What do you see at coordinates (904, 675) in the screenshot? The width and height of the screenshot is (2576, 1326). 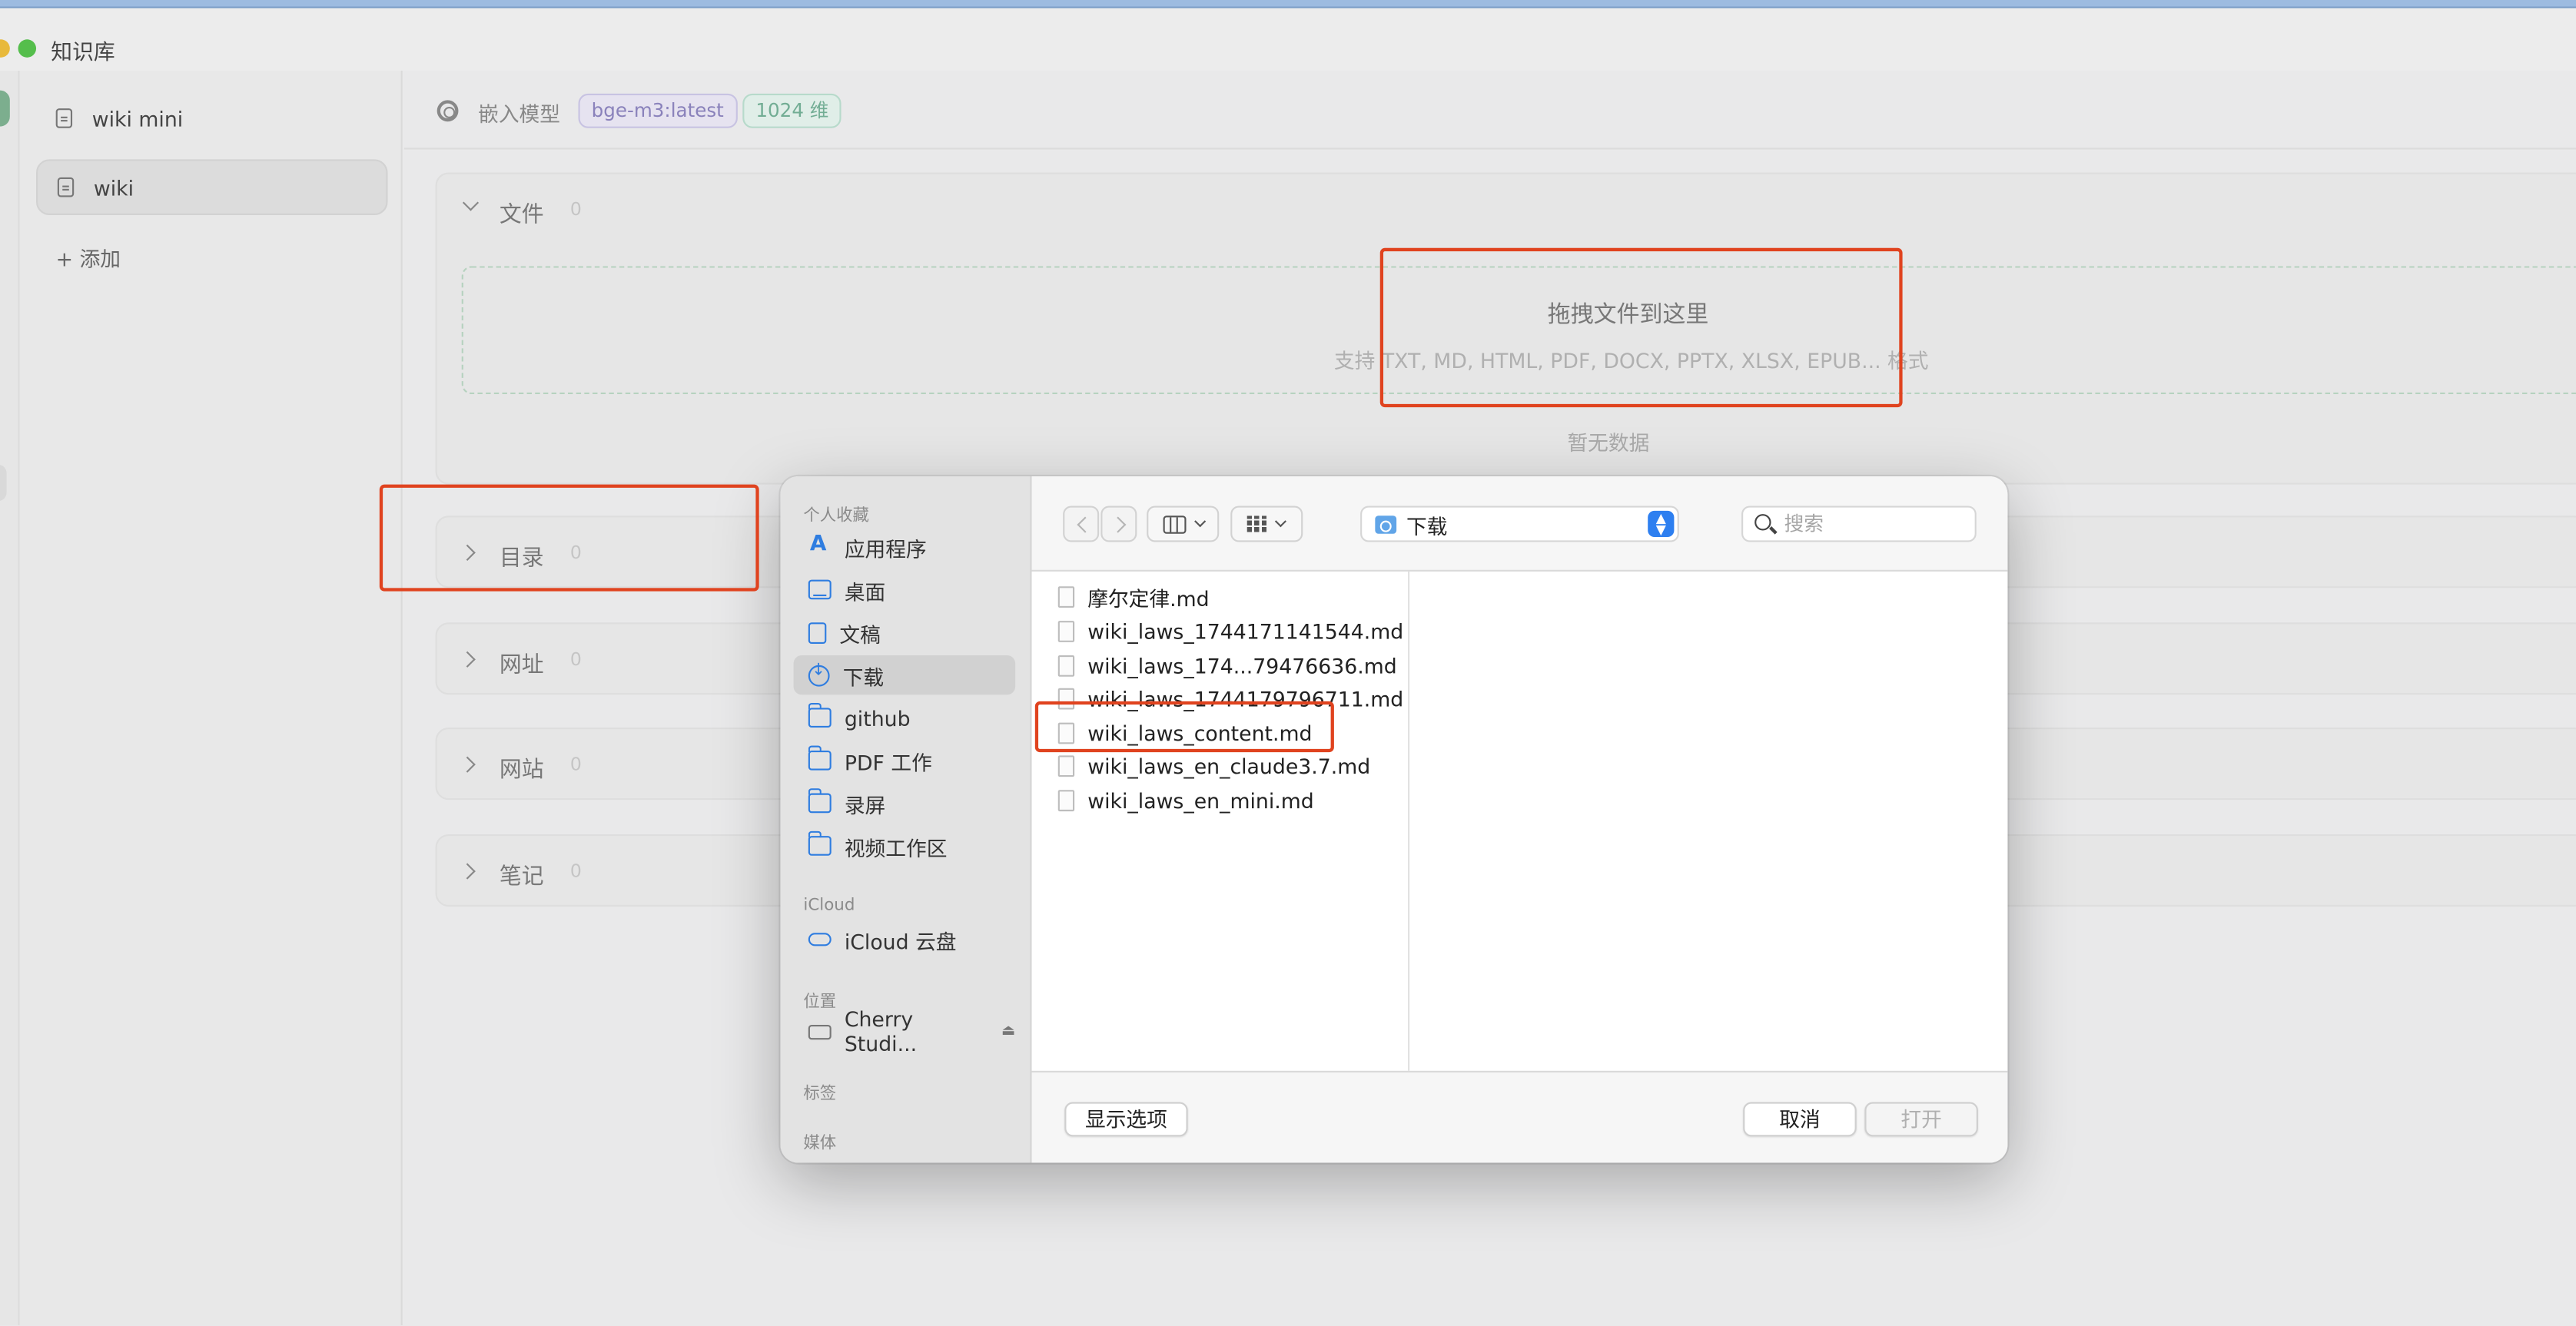 I see `sidebar-item-downloads: 下载` at bounding box center [904, 675].